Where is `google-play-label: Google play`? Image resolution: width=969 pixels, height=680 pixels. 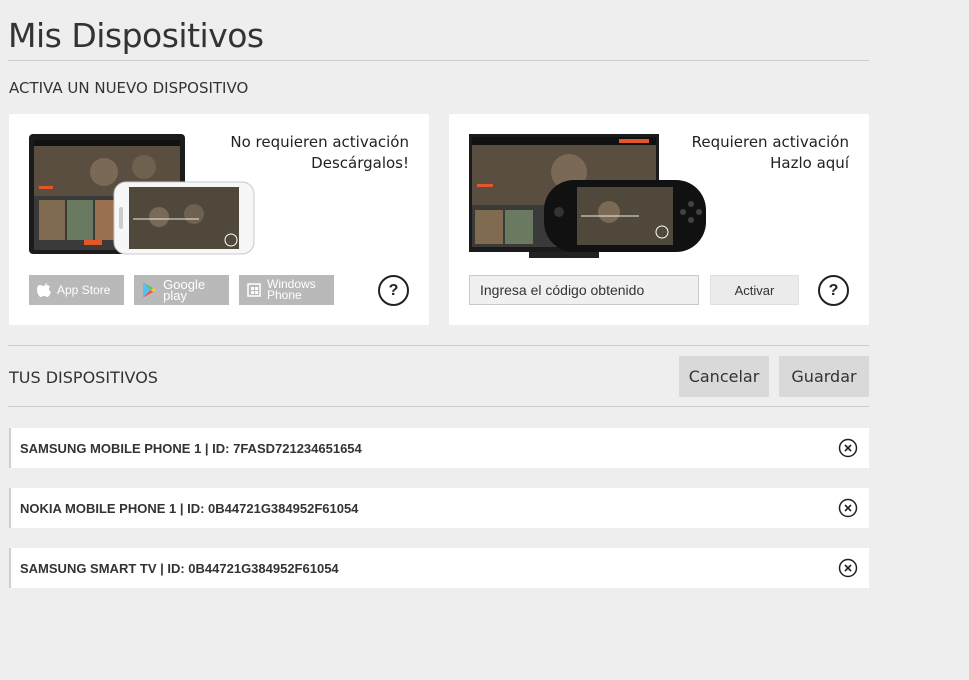 google-play-label: Google play is located at coordinates (184, 290).